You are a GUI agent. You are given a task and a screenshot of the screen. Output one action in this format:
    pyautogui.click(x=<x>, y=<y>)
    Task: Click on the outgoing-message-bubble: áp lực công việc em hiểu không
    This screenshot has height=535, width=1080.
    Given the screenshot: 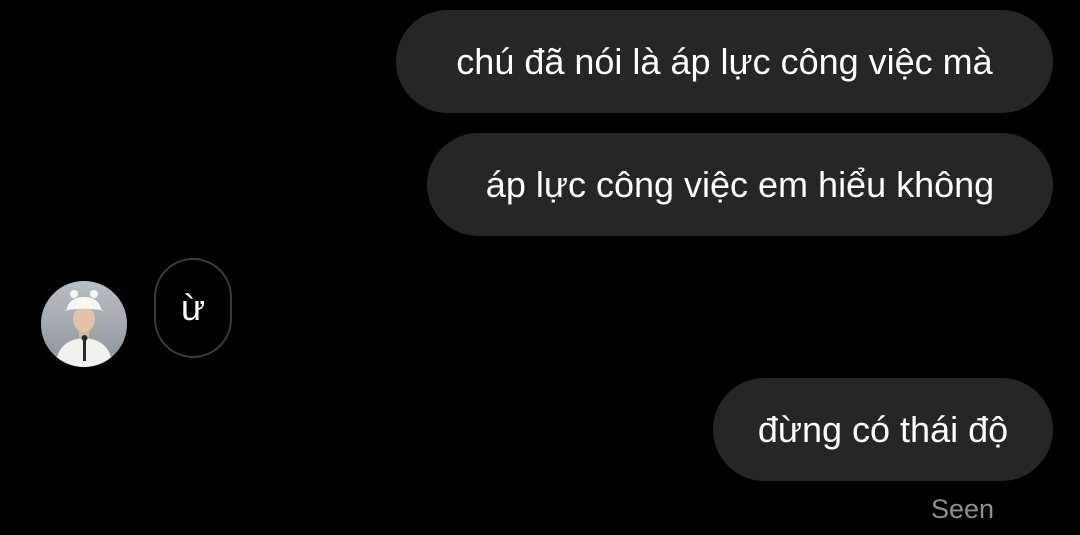 What is the action you would take?
    pyautogui.click(x=740, y=184)
    